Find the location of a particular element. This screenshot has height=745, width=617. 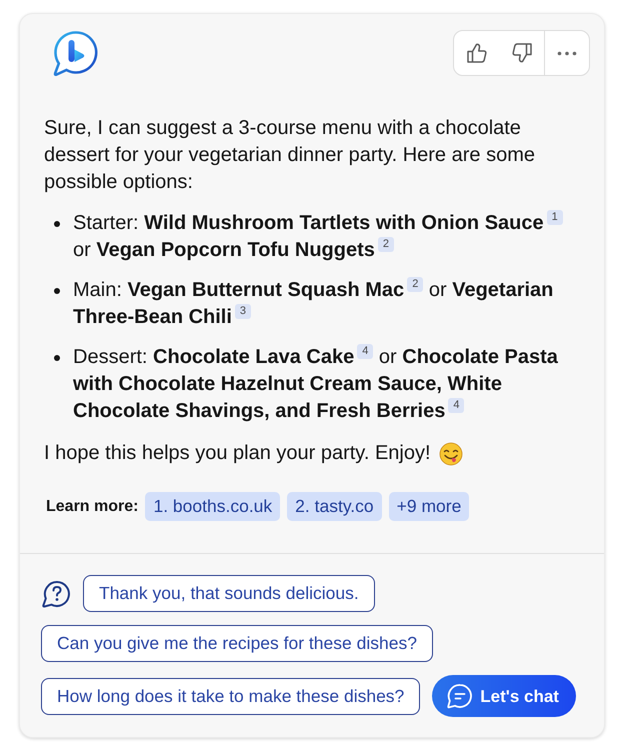

chat-button: Let's chat is located at coordinates (504, 696).